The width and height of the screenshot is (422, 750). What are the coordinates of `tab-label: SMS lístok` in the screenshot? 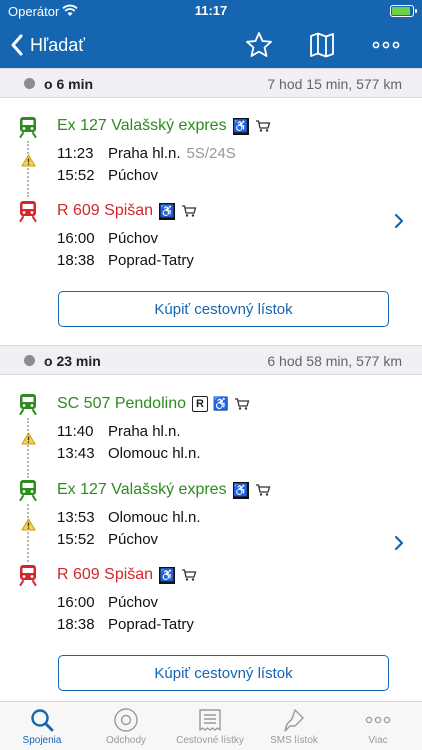 It's located at (294, 740).